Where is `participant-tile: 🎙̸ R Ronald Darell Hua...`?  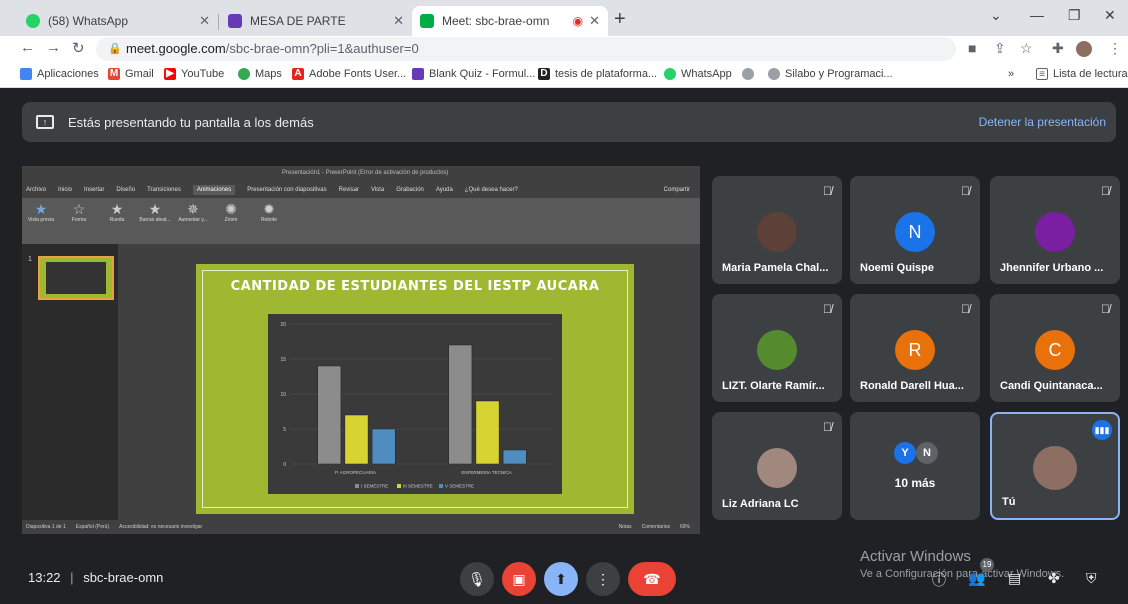 participant-tile: 🎙̸ R Ronald Darell Hua... is located at coordinates (915, 348).